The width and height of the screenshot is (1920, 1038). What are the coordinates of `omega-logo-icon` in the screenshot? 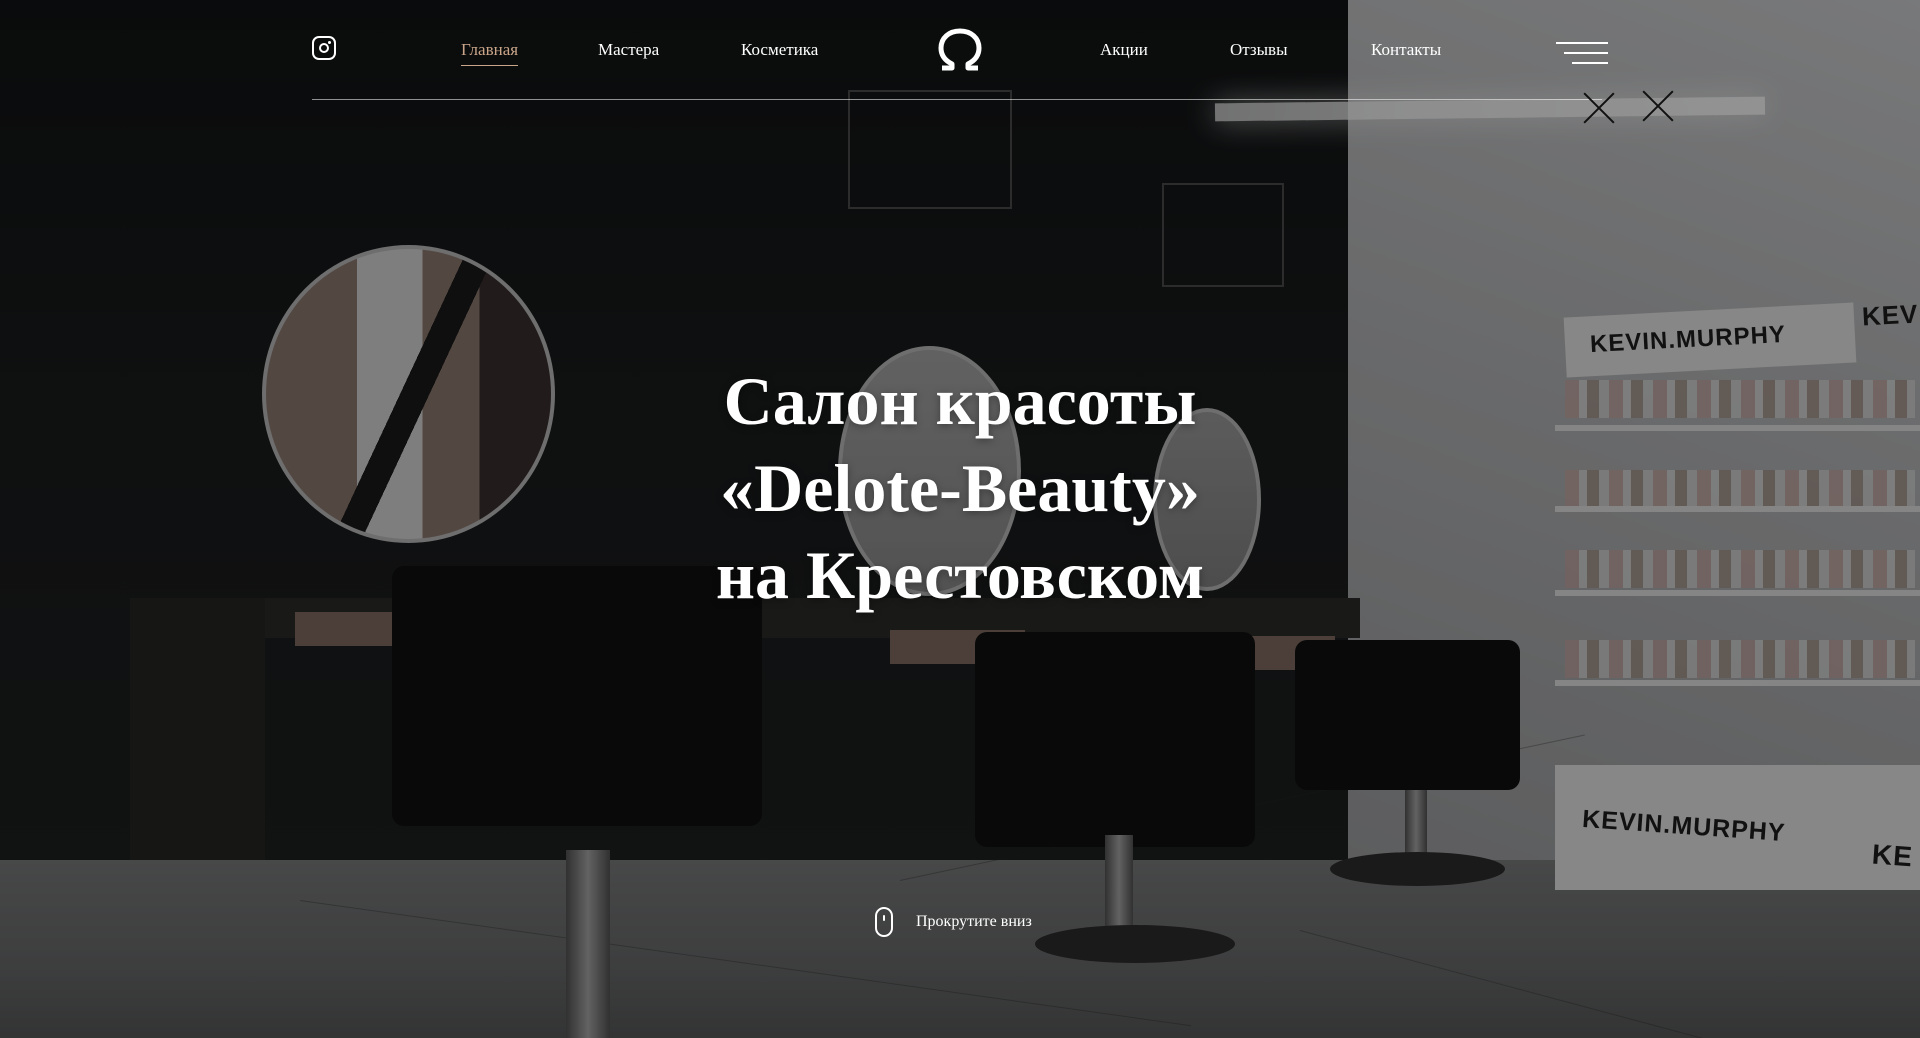 It's located at (960, 49).